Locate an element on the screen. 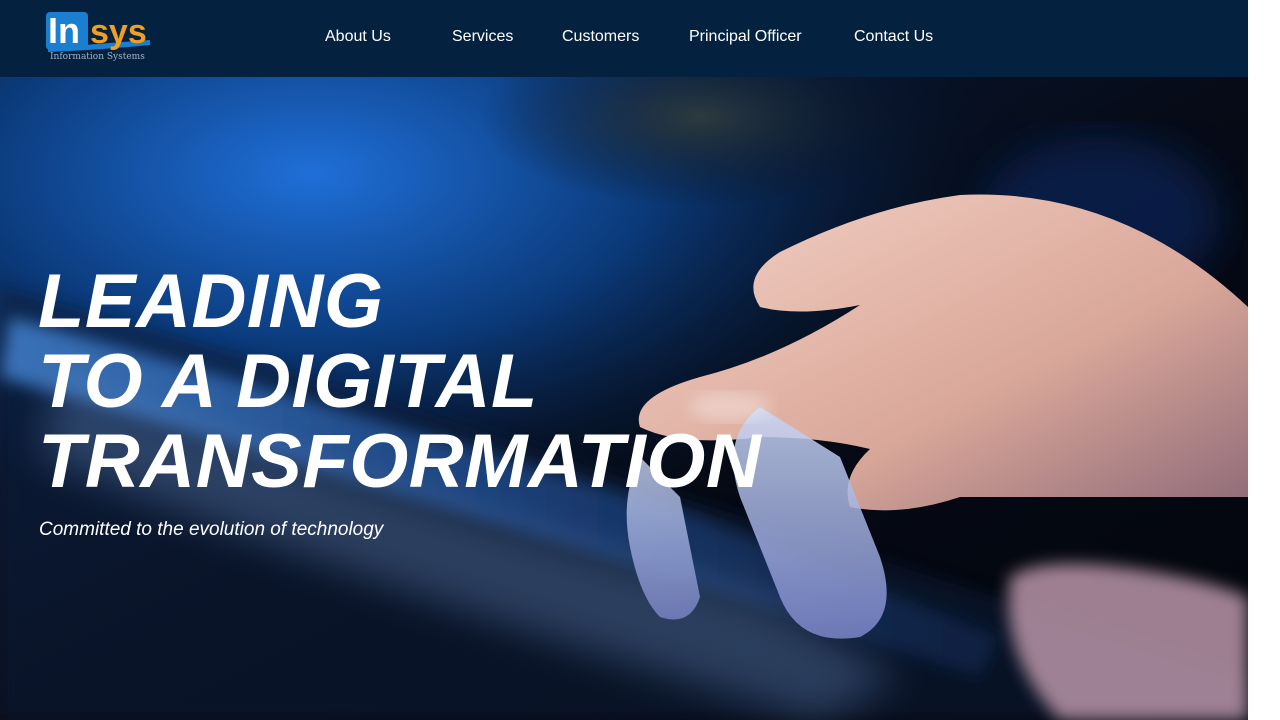 The image size is (1280, 720). nav-about-us: About Us is located at coordinates (358, 37).